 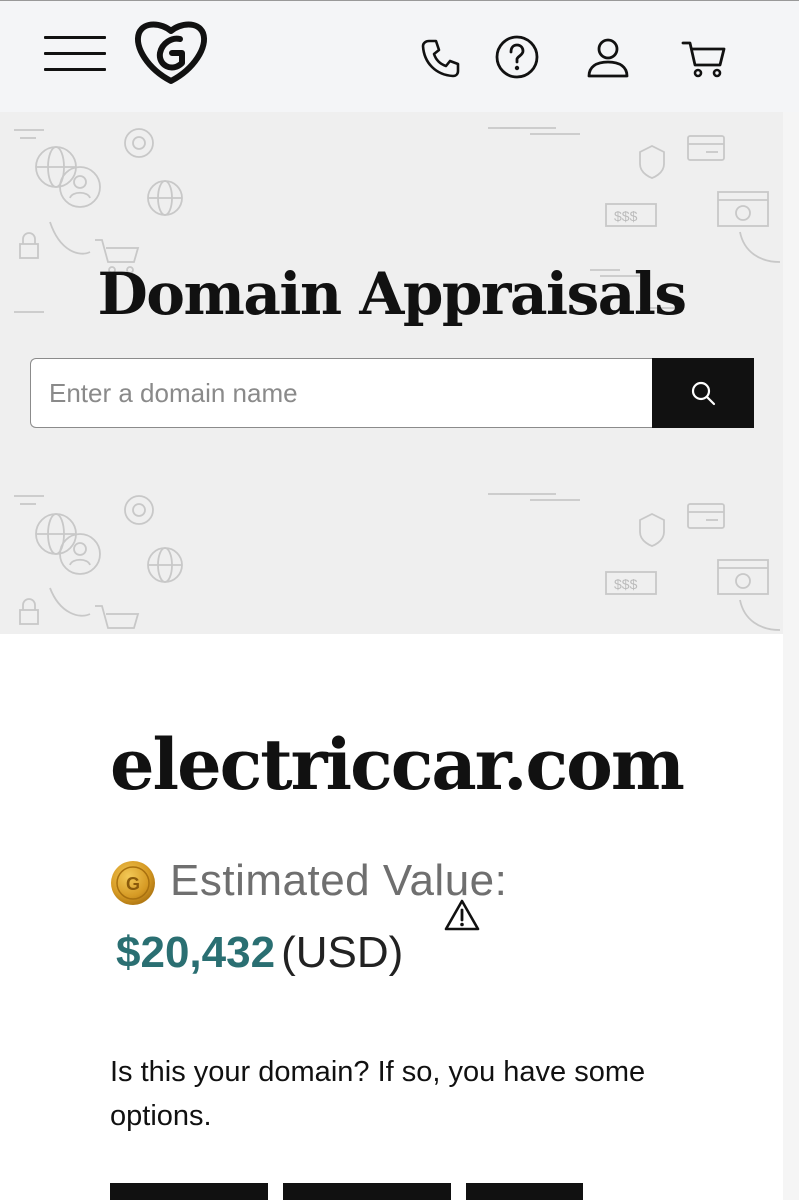 I want to click on hamburger-menu-icon, so click(x=75, y=54).